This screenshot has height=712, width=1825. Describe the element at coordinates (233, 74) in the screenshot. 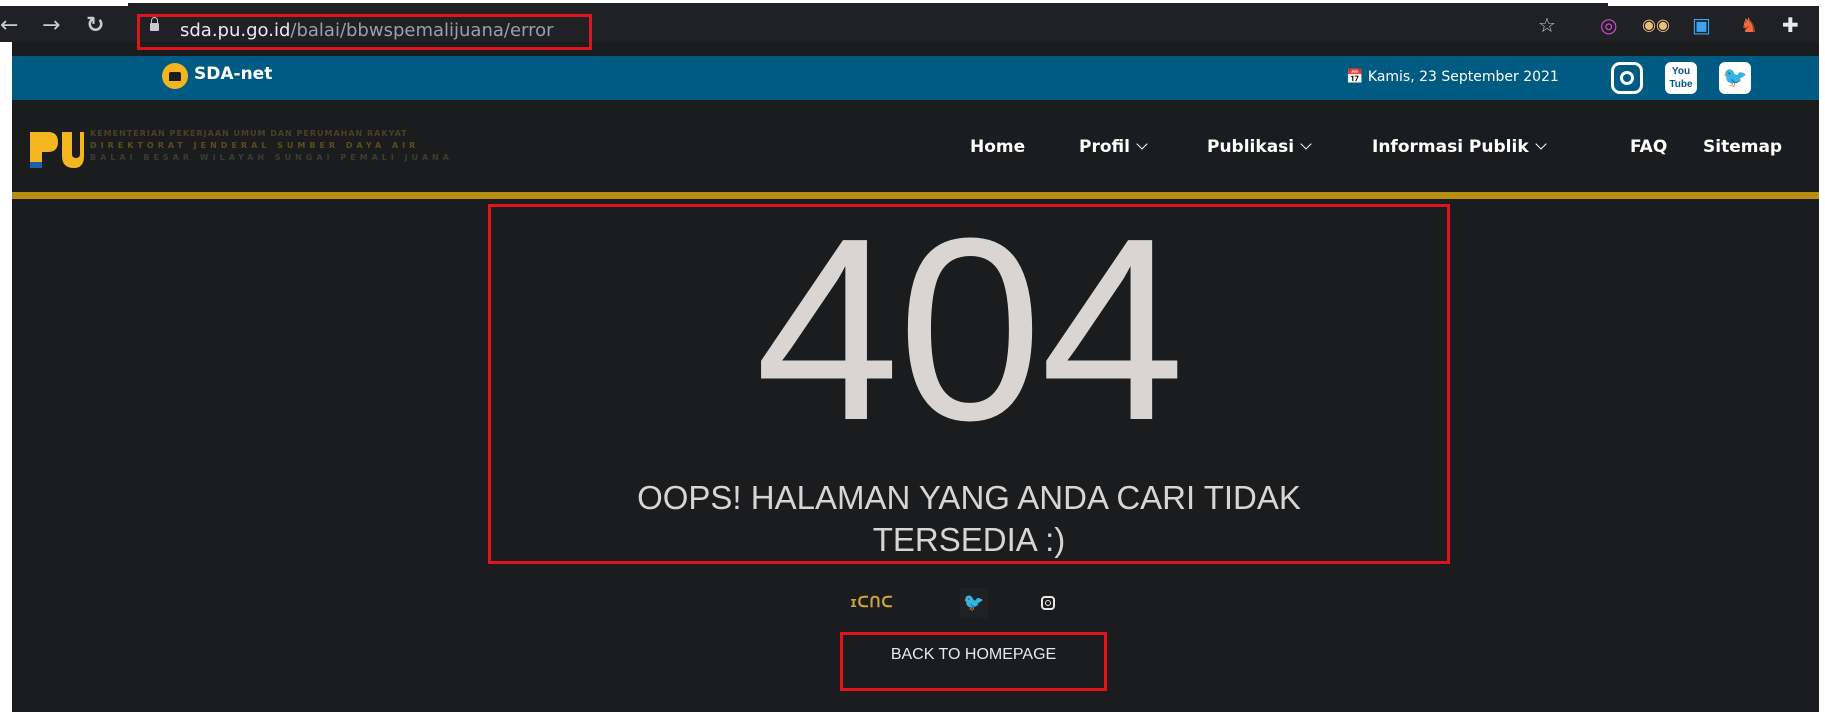

I see `brand-link: SDA-net` at that location.